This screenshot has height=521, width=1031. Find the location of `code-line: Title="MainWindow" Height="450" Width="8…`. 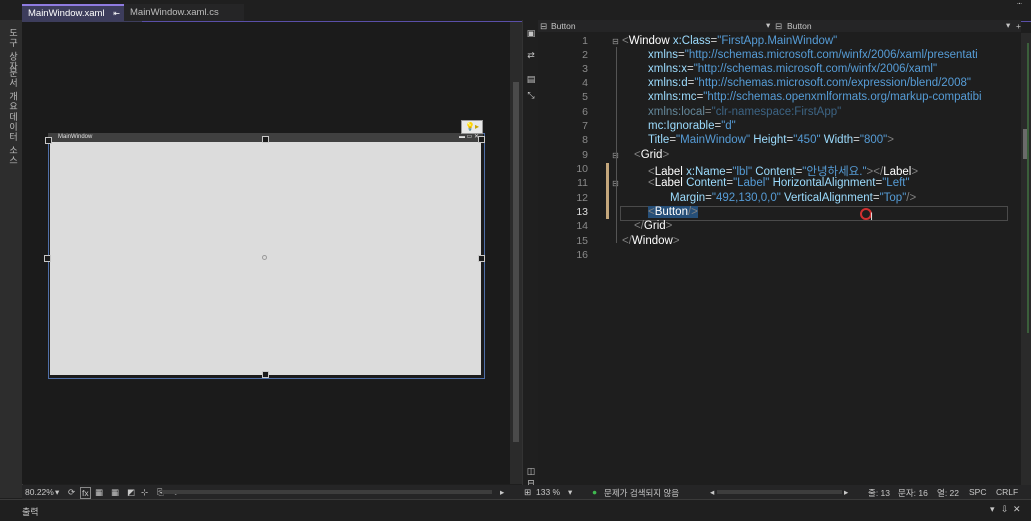

code-line: Title="MainWindow" Height="450" Width="8… is located at coordinates (771, 140).